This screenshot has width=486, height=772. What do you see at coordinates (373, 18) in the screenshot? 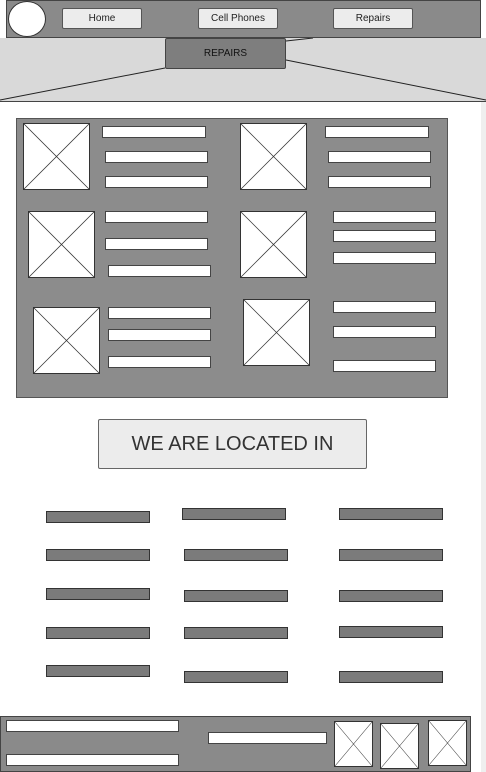
I see `nav-repairs-button: Repairs` at bounding box center [373, 18].